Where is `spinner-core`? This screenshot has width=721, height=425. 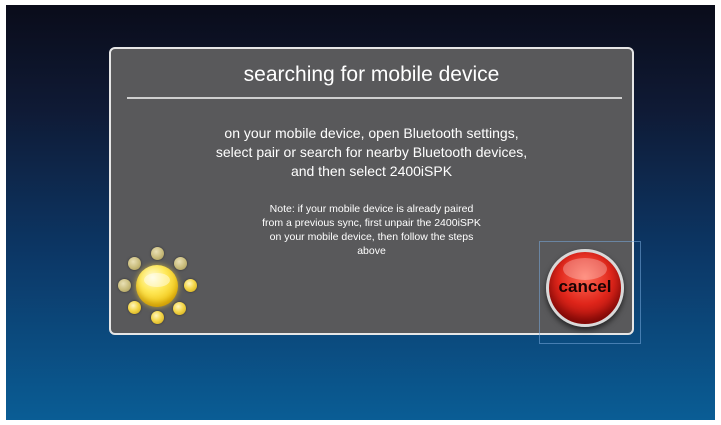 spinner-core is located at coordinates (157, 286).